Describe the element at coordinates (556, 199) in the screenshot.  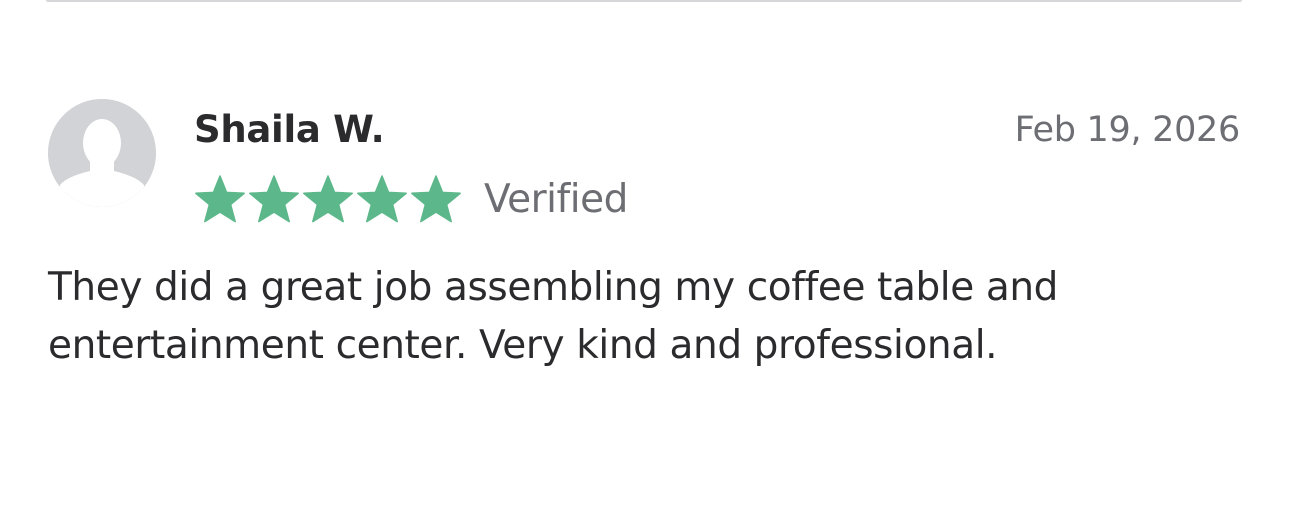
I see `verified-label: Verified` at that location.